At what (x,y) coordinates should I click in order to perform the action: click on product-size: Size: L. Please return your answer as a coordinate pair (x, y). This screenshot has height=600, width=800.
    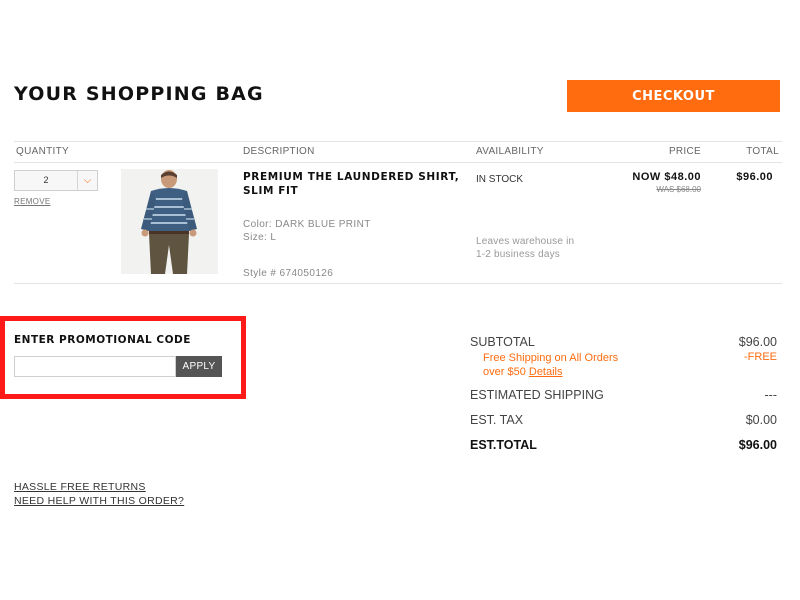
    Looking at the image, I should click on (260, 237).